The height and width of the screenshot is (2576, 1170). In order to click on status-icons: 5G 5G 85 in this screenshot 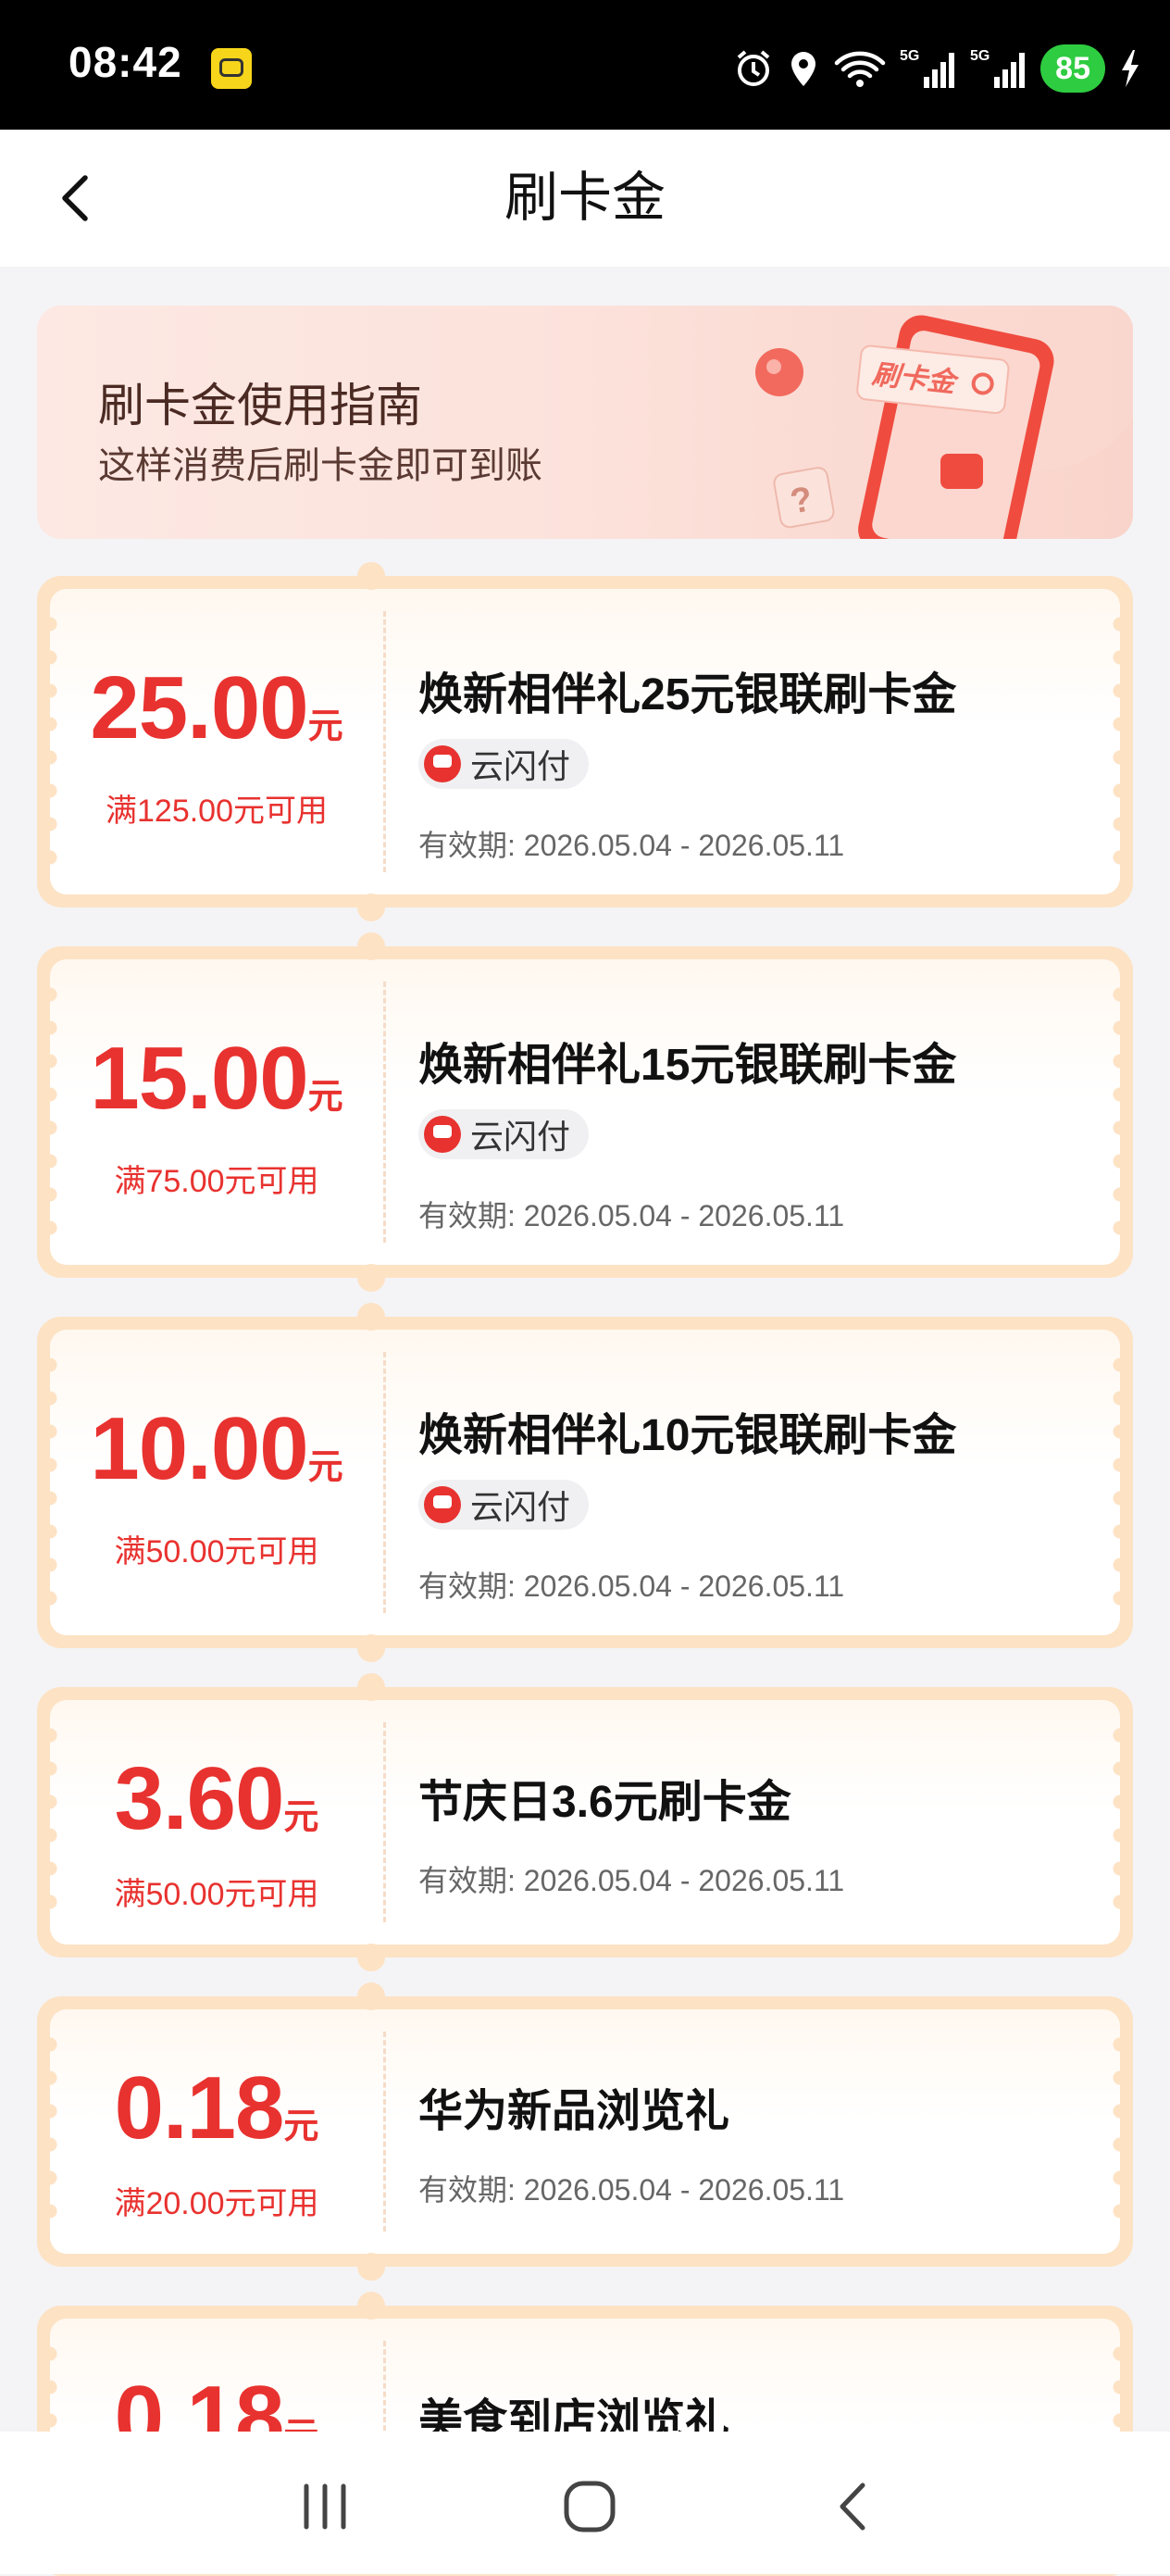, I will do `click(937, 68)`.